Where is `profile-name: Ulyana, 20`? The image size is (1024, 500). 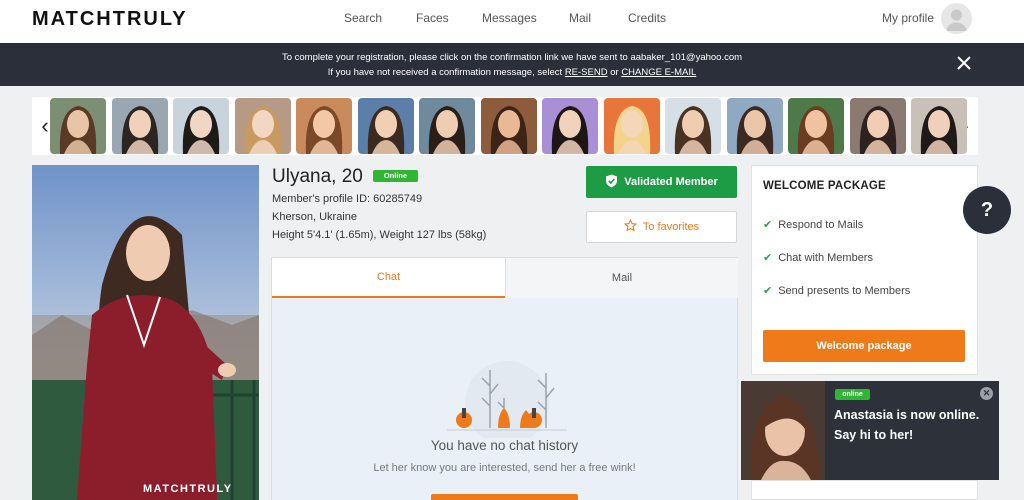 profile-name: Ulyana, 20 is located at coordinates (317, 176).